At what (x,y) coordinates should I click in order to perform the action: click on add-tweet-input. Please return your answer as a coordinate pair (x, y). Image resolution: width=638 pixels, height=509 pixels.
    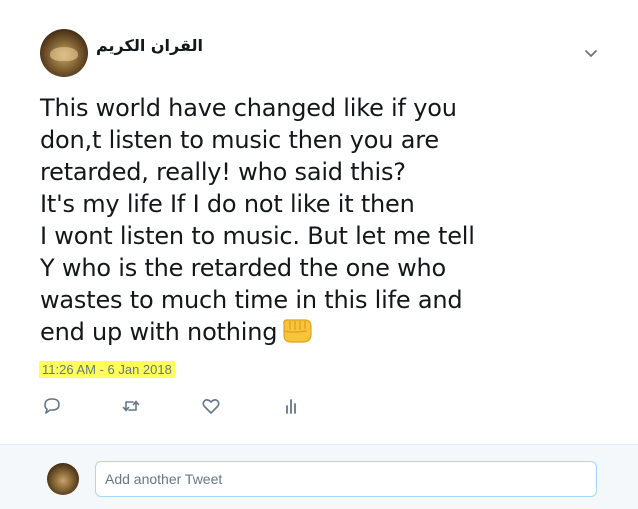
    Looking at the image, I should click on (346, 479).